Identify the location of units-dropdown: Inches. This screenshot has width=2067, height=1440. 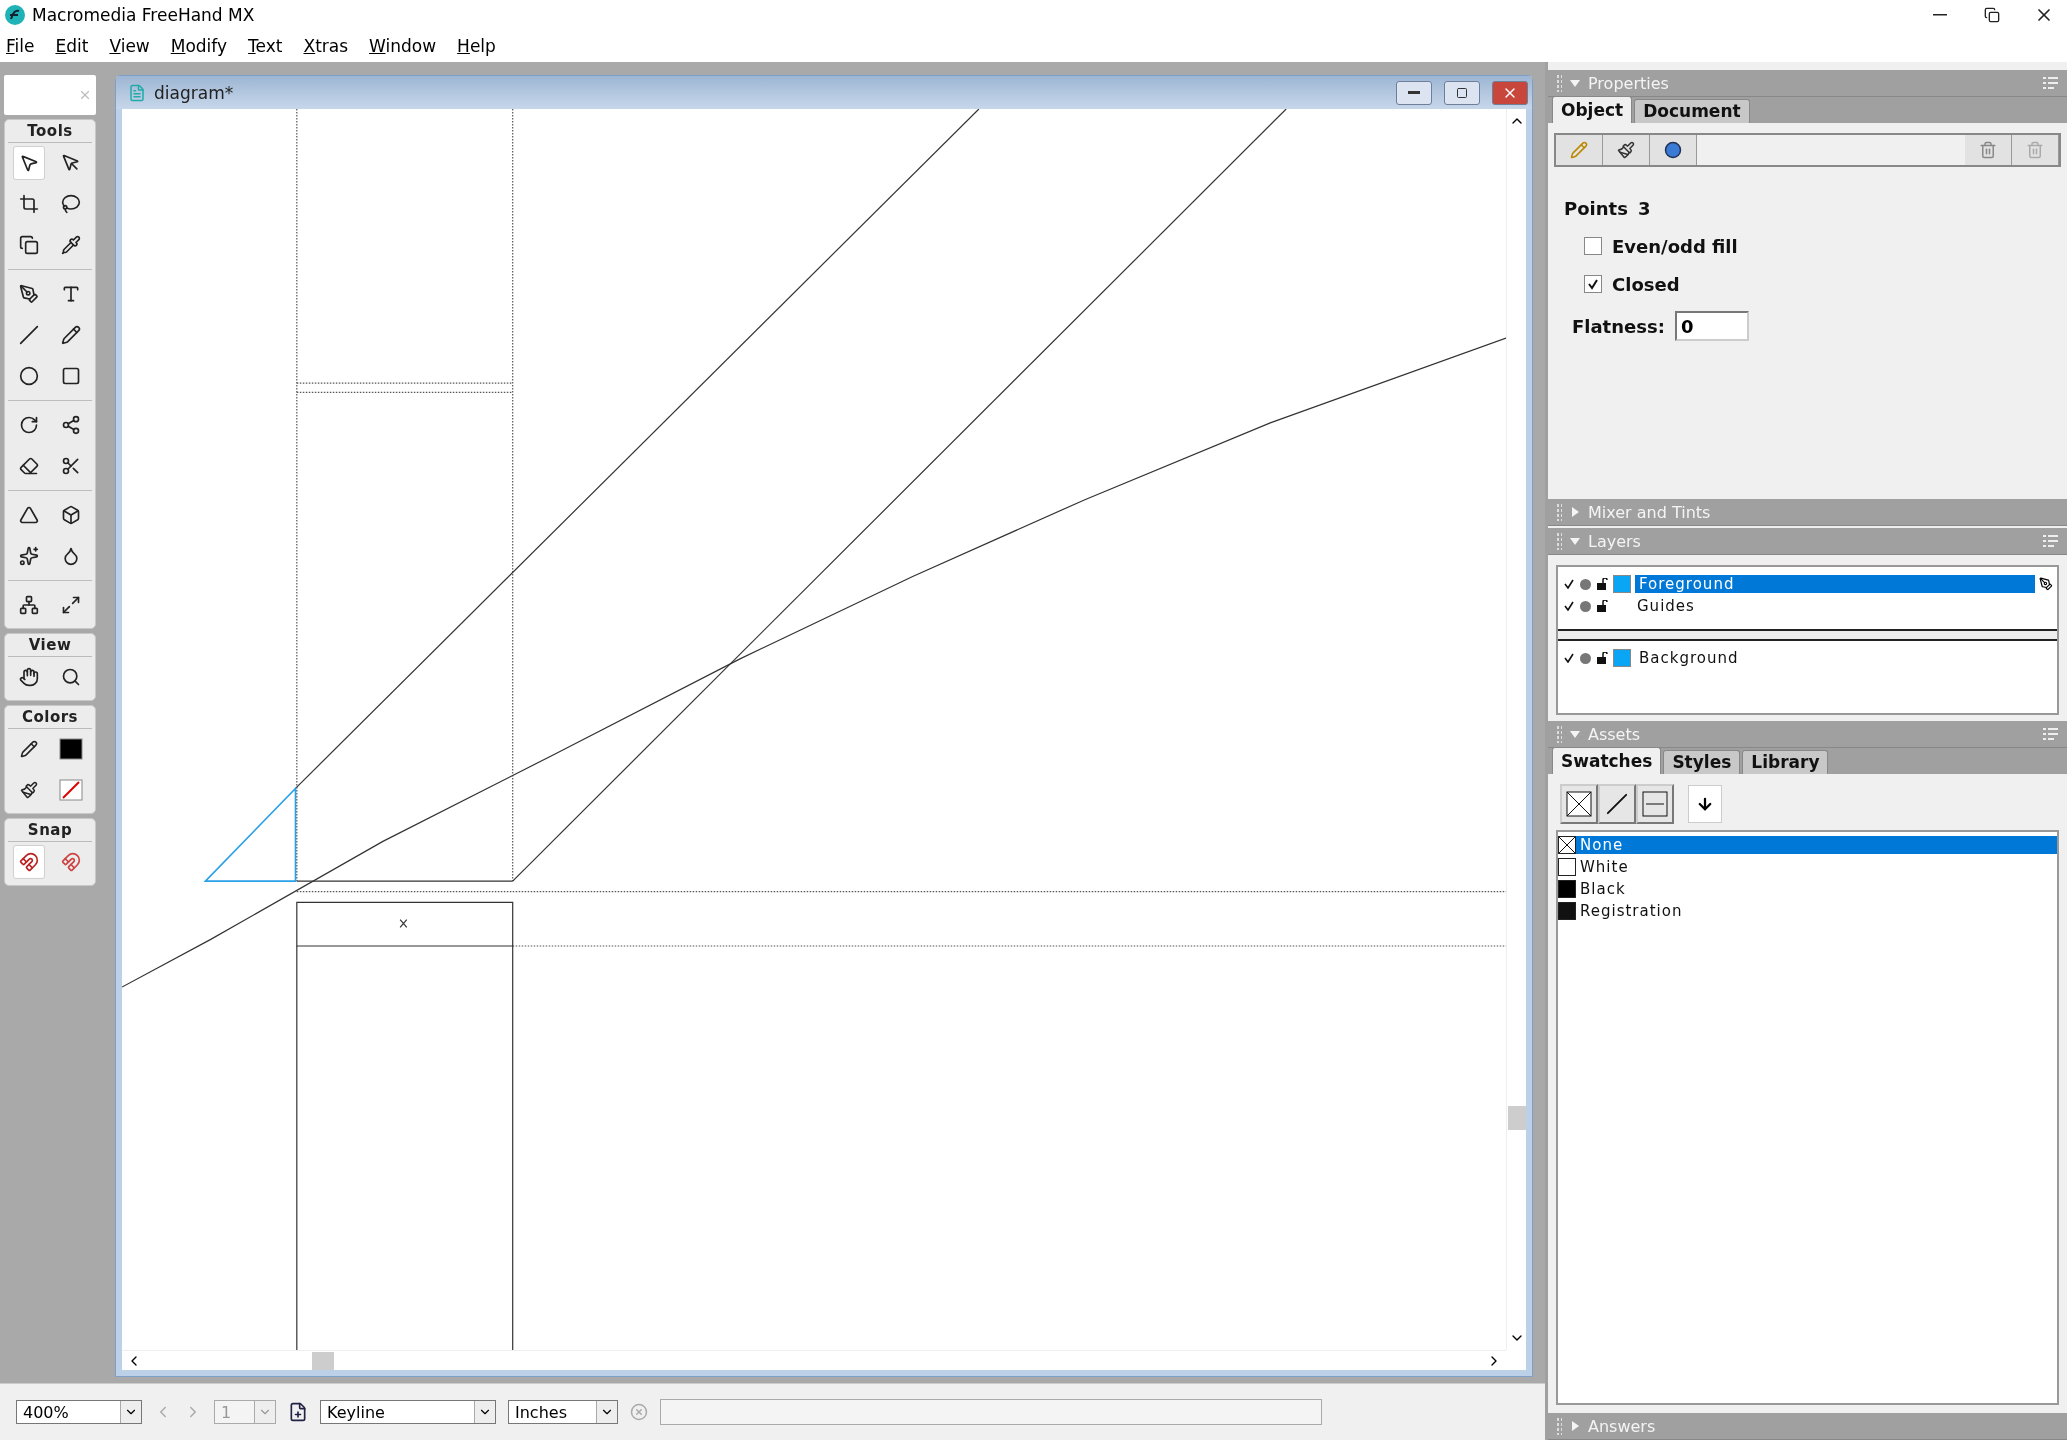
(563, 1412).